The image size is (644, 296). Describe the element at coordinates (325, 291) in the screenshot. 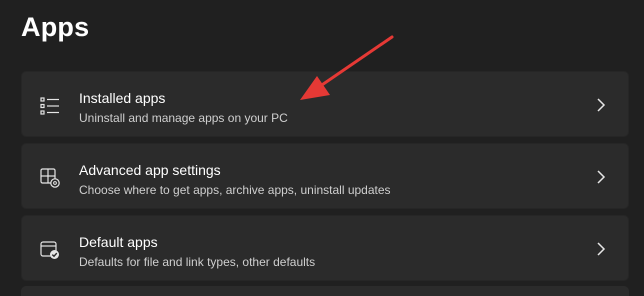

I see `next-settings-item` at that location.